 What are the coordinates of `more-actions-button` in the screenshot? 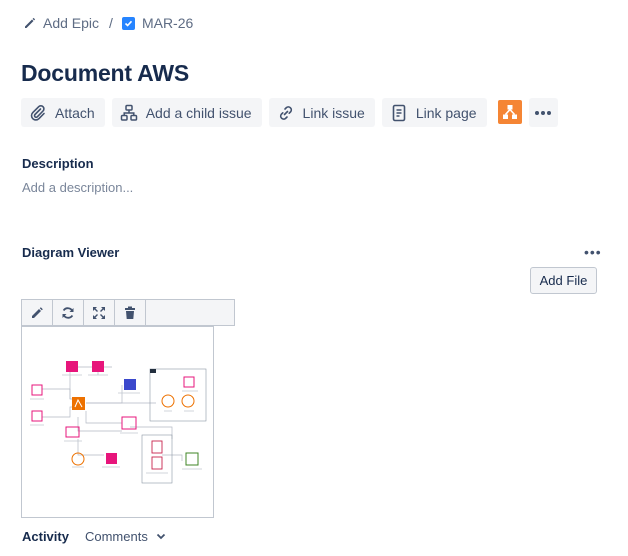 It's located at (543, 112).